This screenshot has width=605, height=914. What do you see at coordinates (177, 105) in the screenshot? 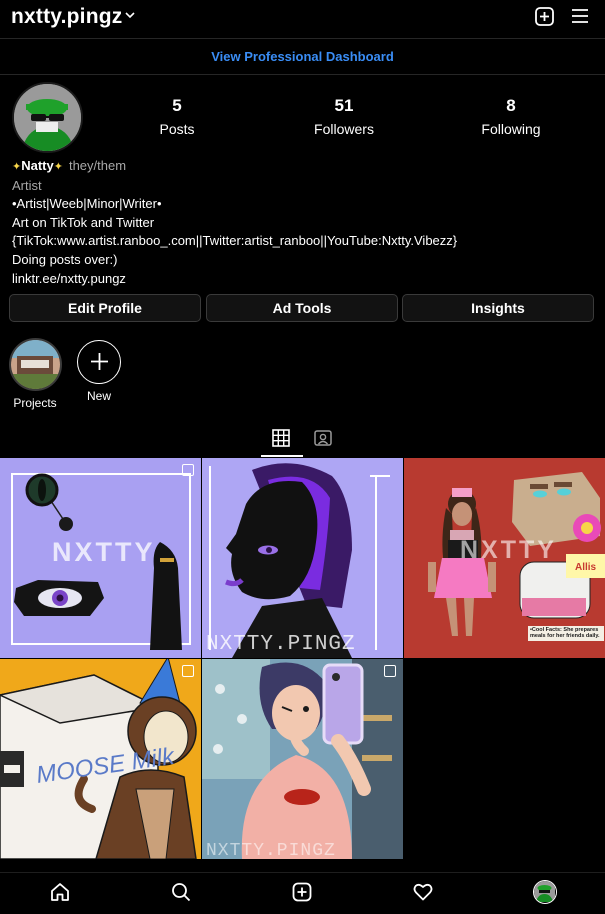
I see `posts-count-value: 5` at bounding box center [177, 105].